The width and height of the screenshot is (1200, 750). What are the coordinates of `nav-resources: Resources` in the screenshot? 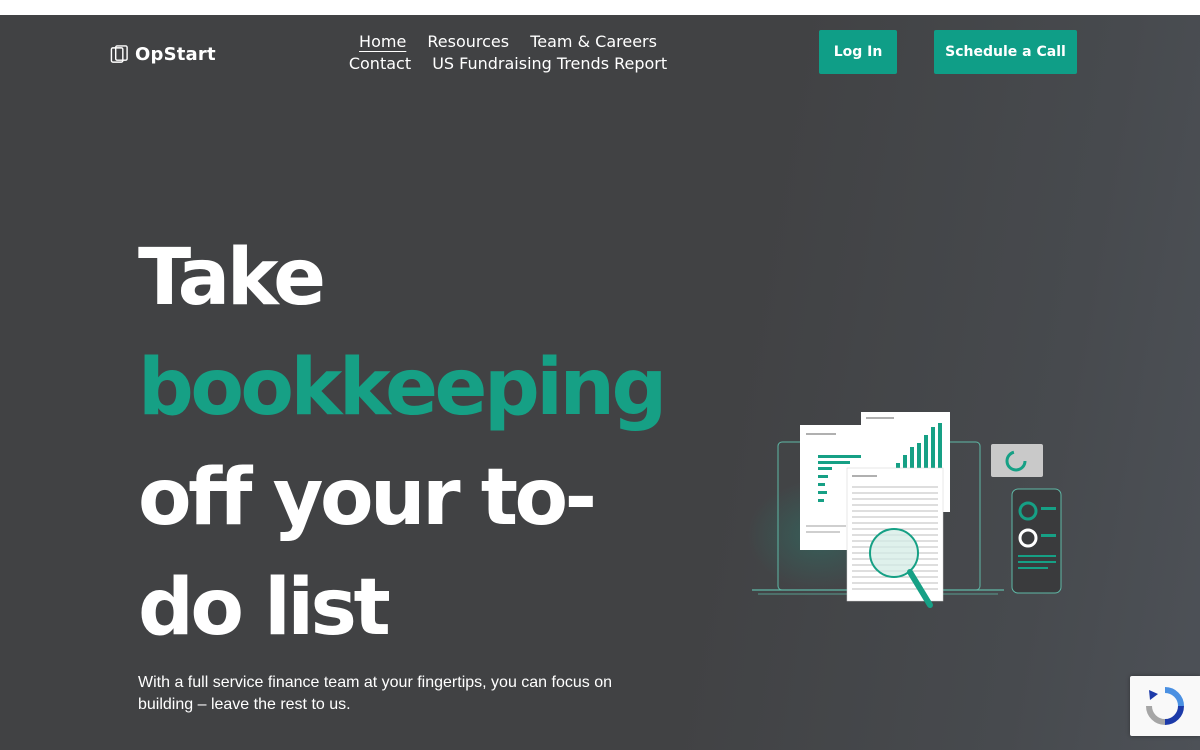 It's located at (468, 42).